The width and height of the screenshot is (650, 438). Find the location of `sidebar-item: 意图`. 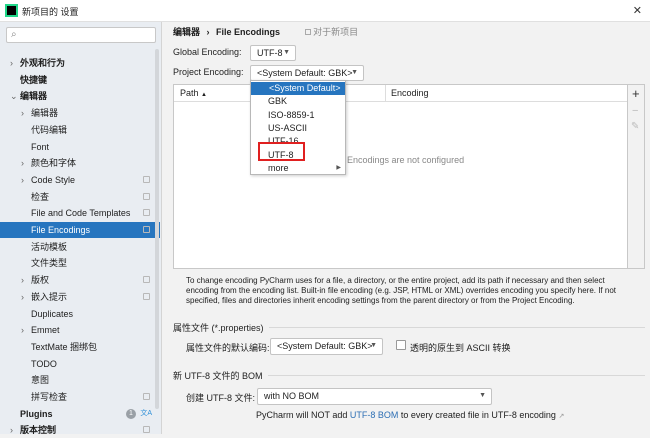

sidebar-item: 意图 is located at coordinates (80, 380).